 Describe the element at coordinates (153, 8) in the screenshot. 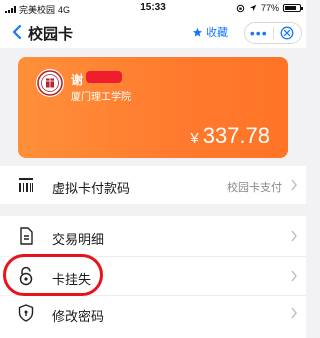

I see `status-bar: 完美校园 4G 15:33 77%` at that location.